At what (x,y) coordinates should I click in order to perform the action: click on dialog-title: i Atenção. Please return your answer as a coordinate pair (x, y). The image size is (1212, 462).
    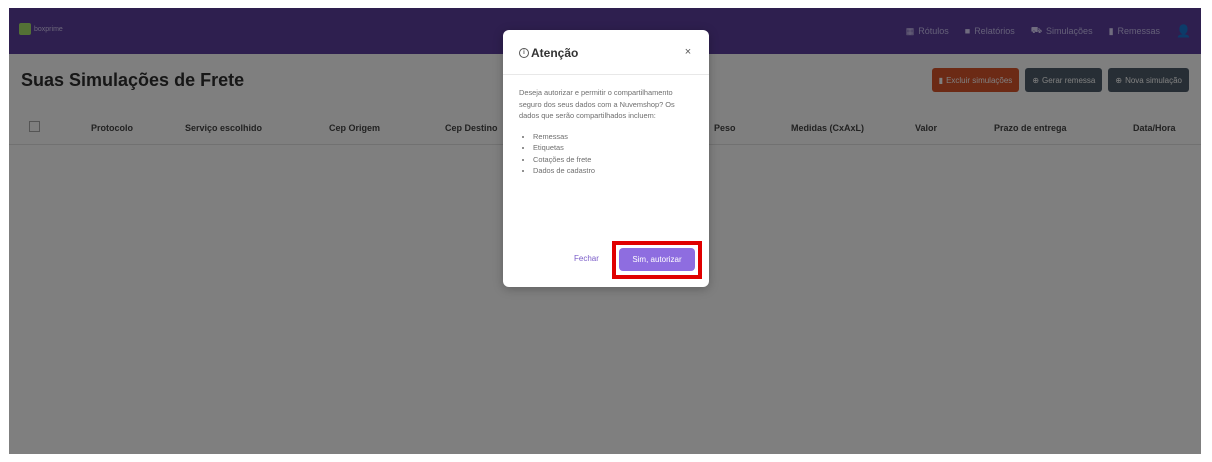
    Looking at the image, I should click on (548, 53).